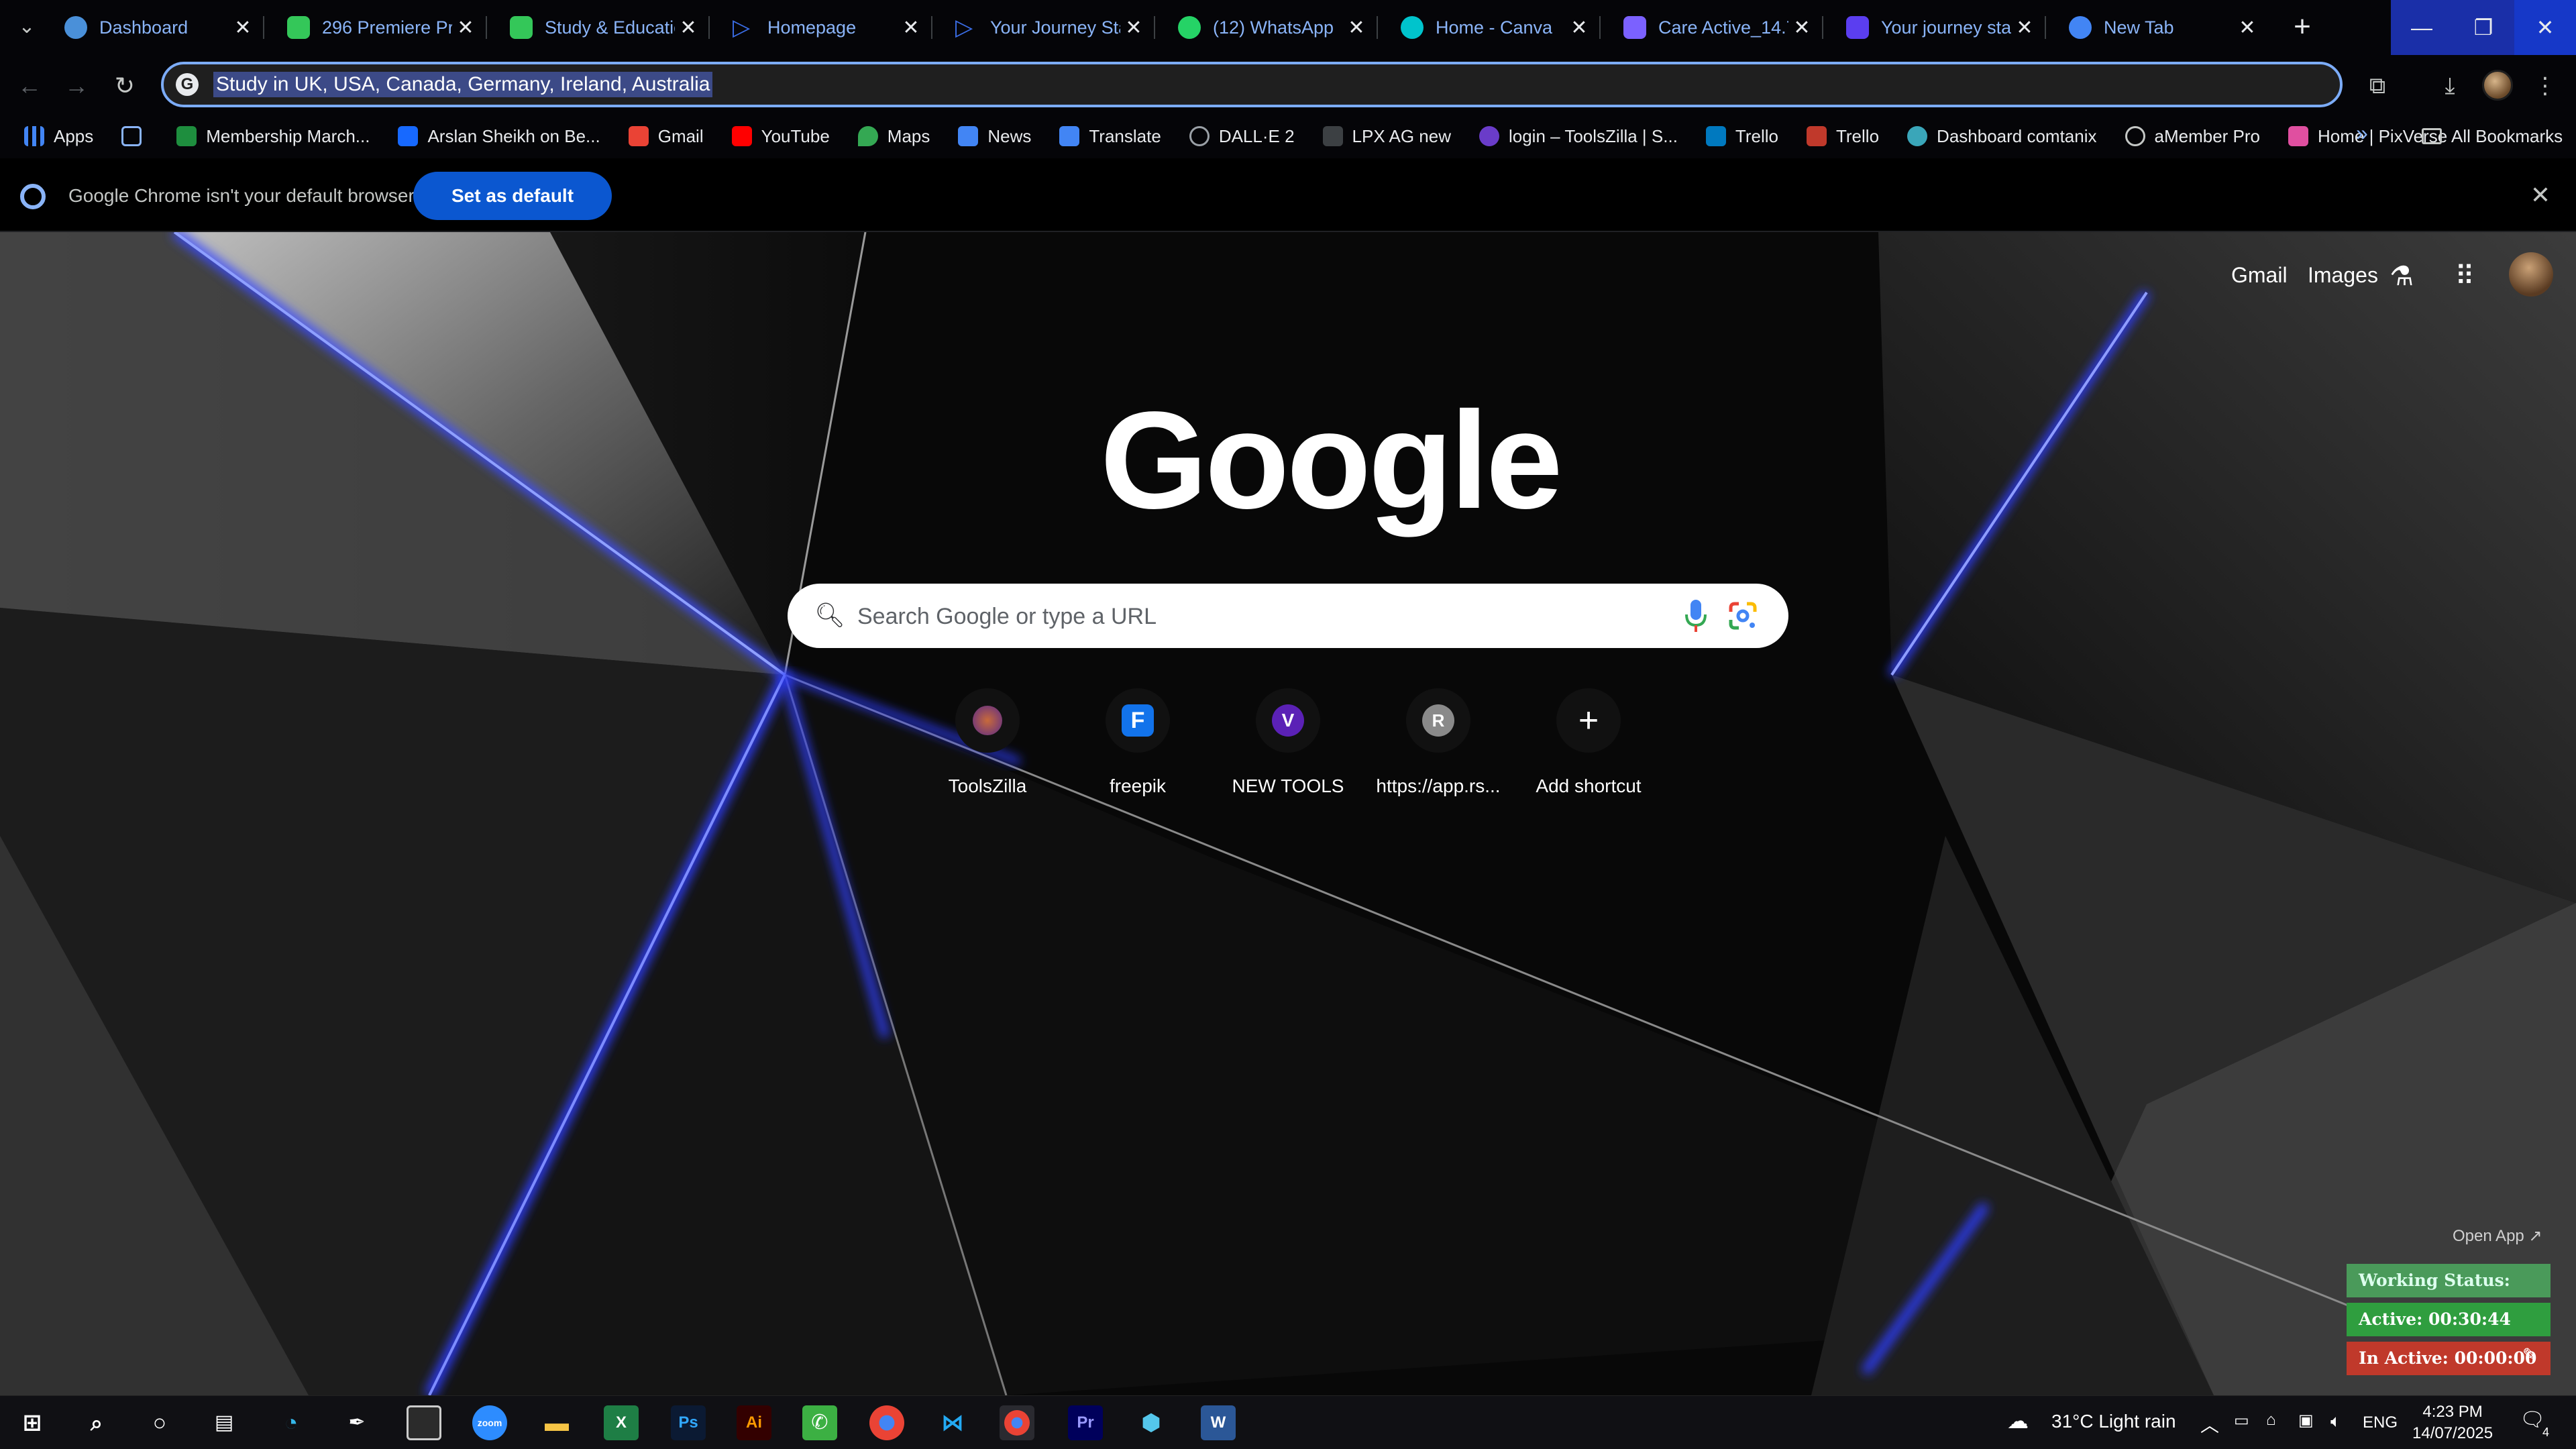 This screenshot has width=2576, height=1449. I want to click on profile-avatar, so click(2497, 85).